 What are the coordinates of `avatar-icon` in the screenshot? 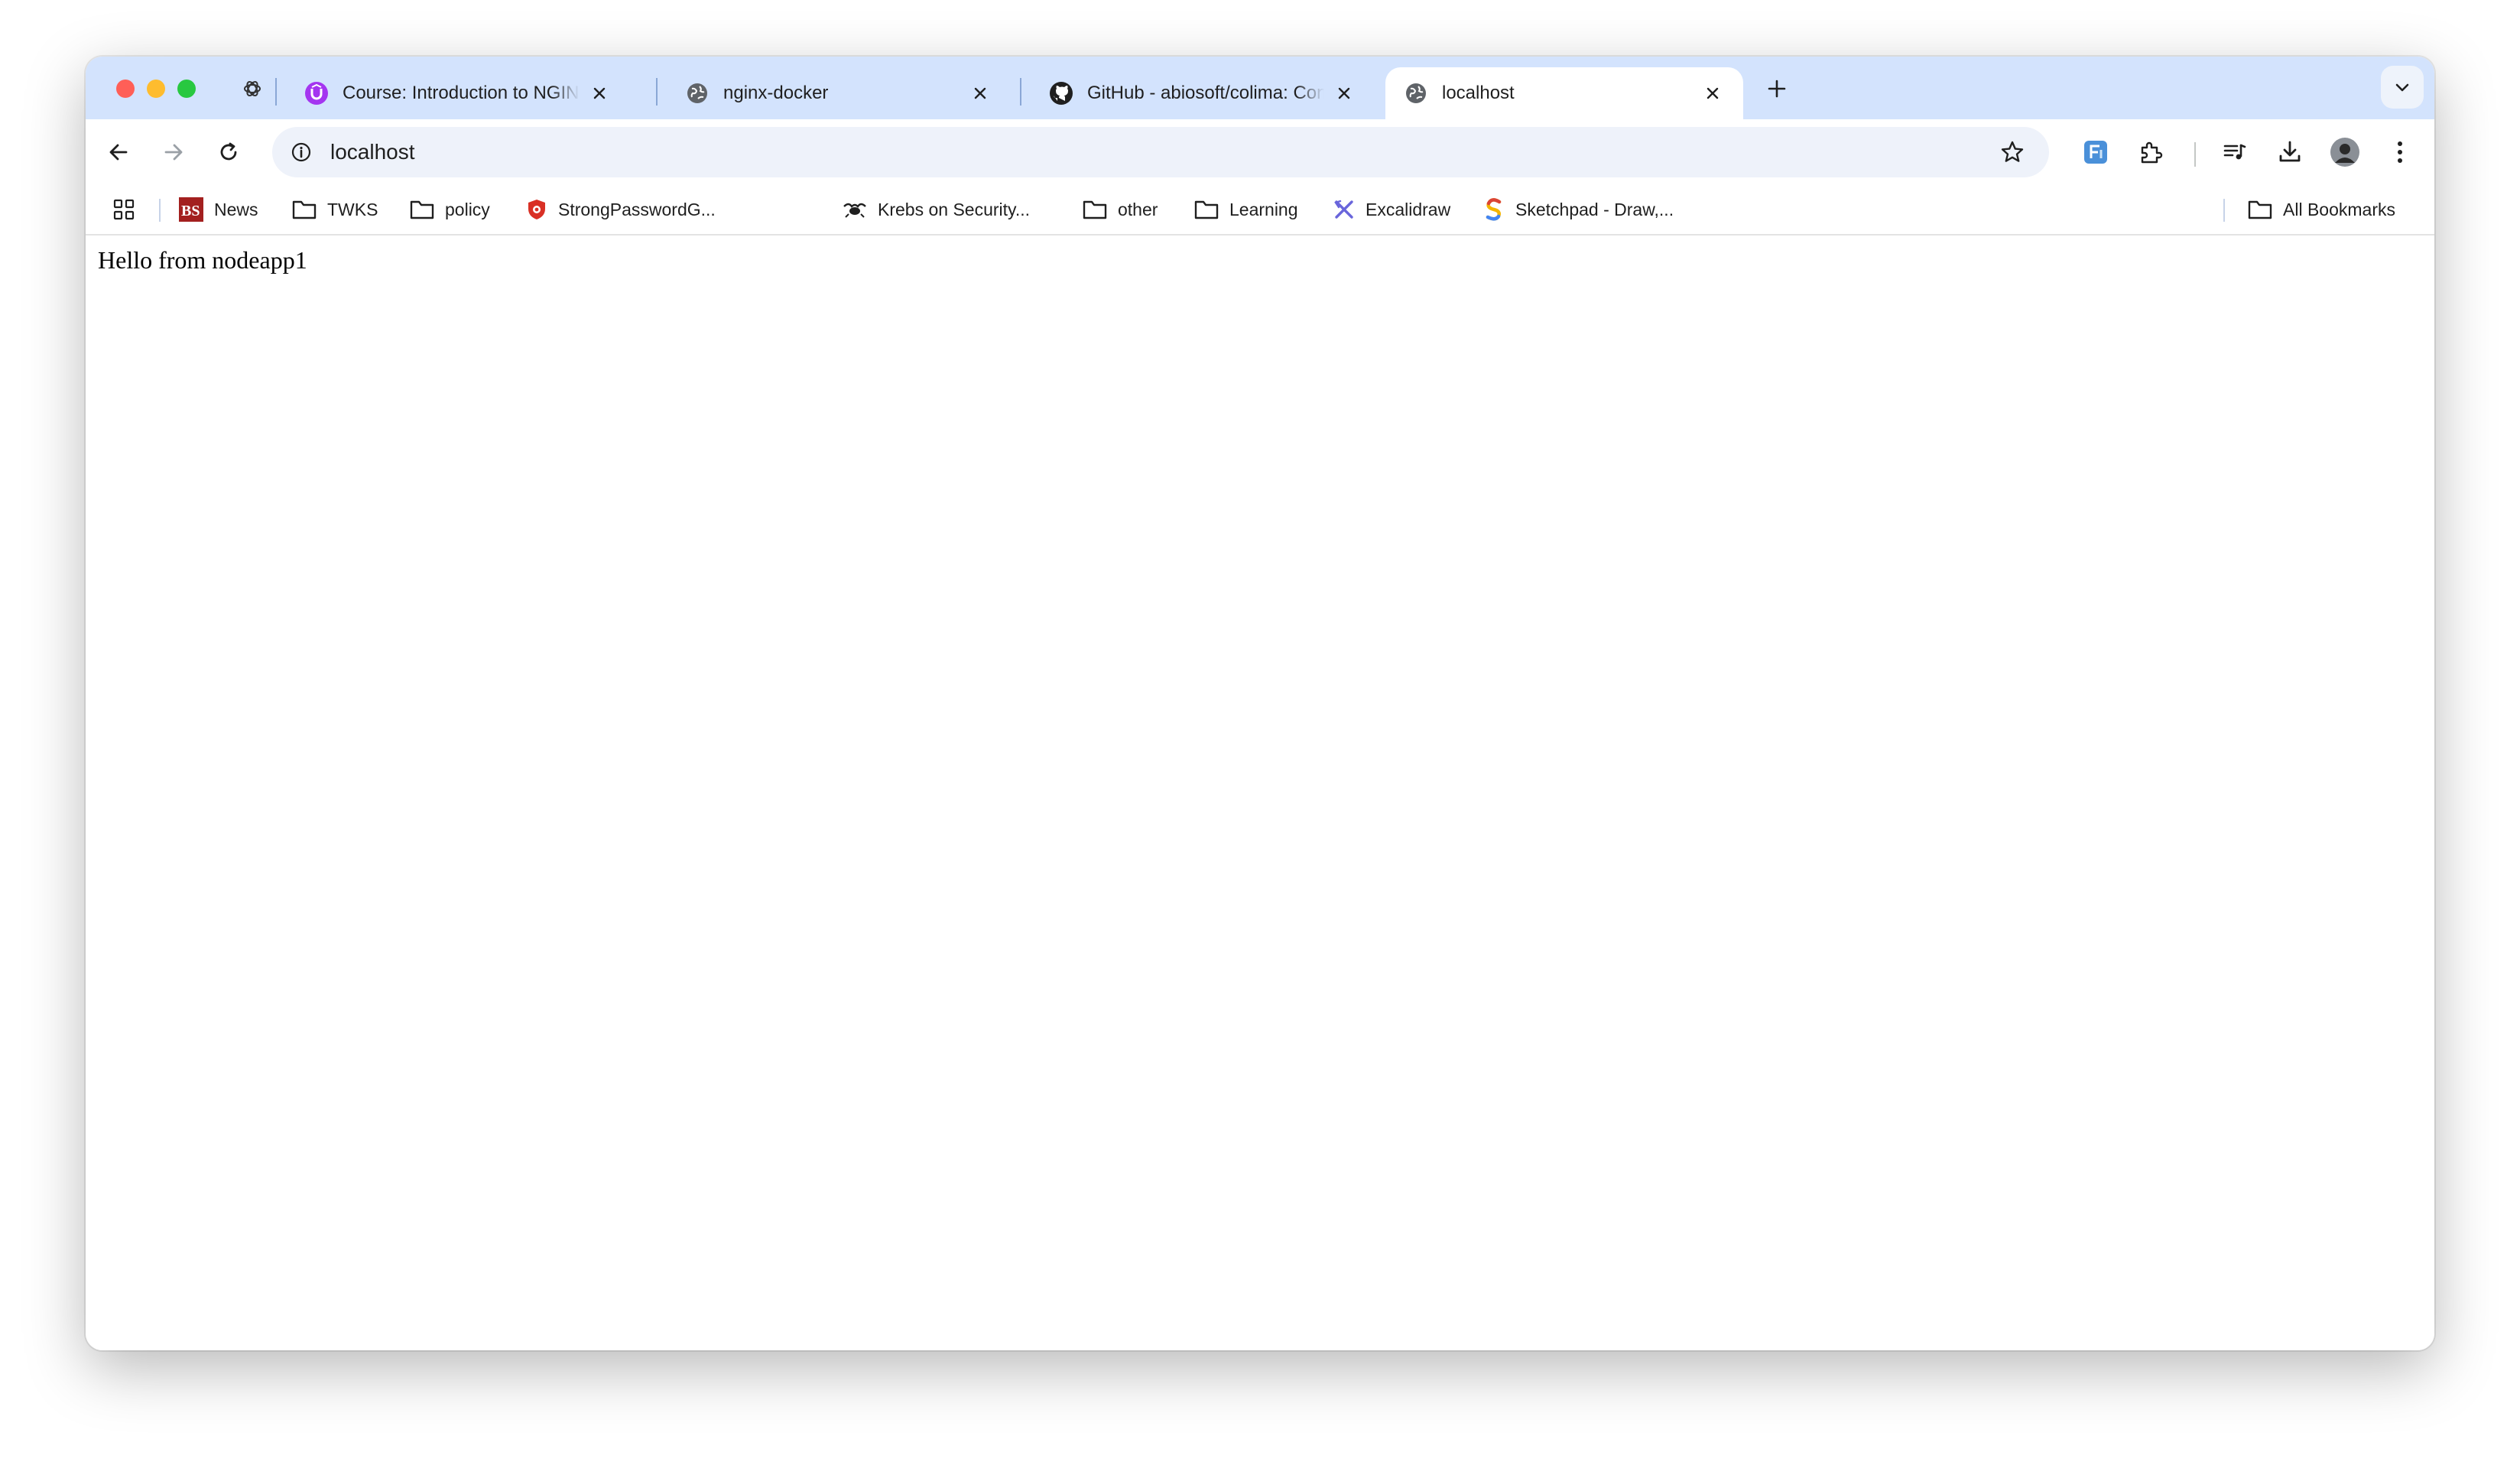 It's located at (2344, 152).